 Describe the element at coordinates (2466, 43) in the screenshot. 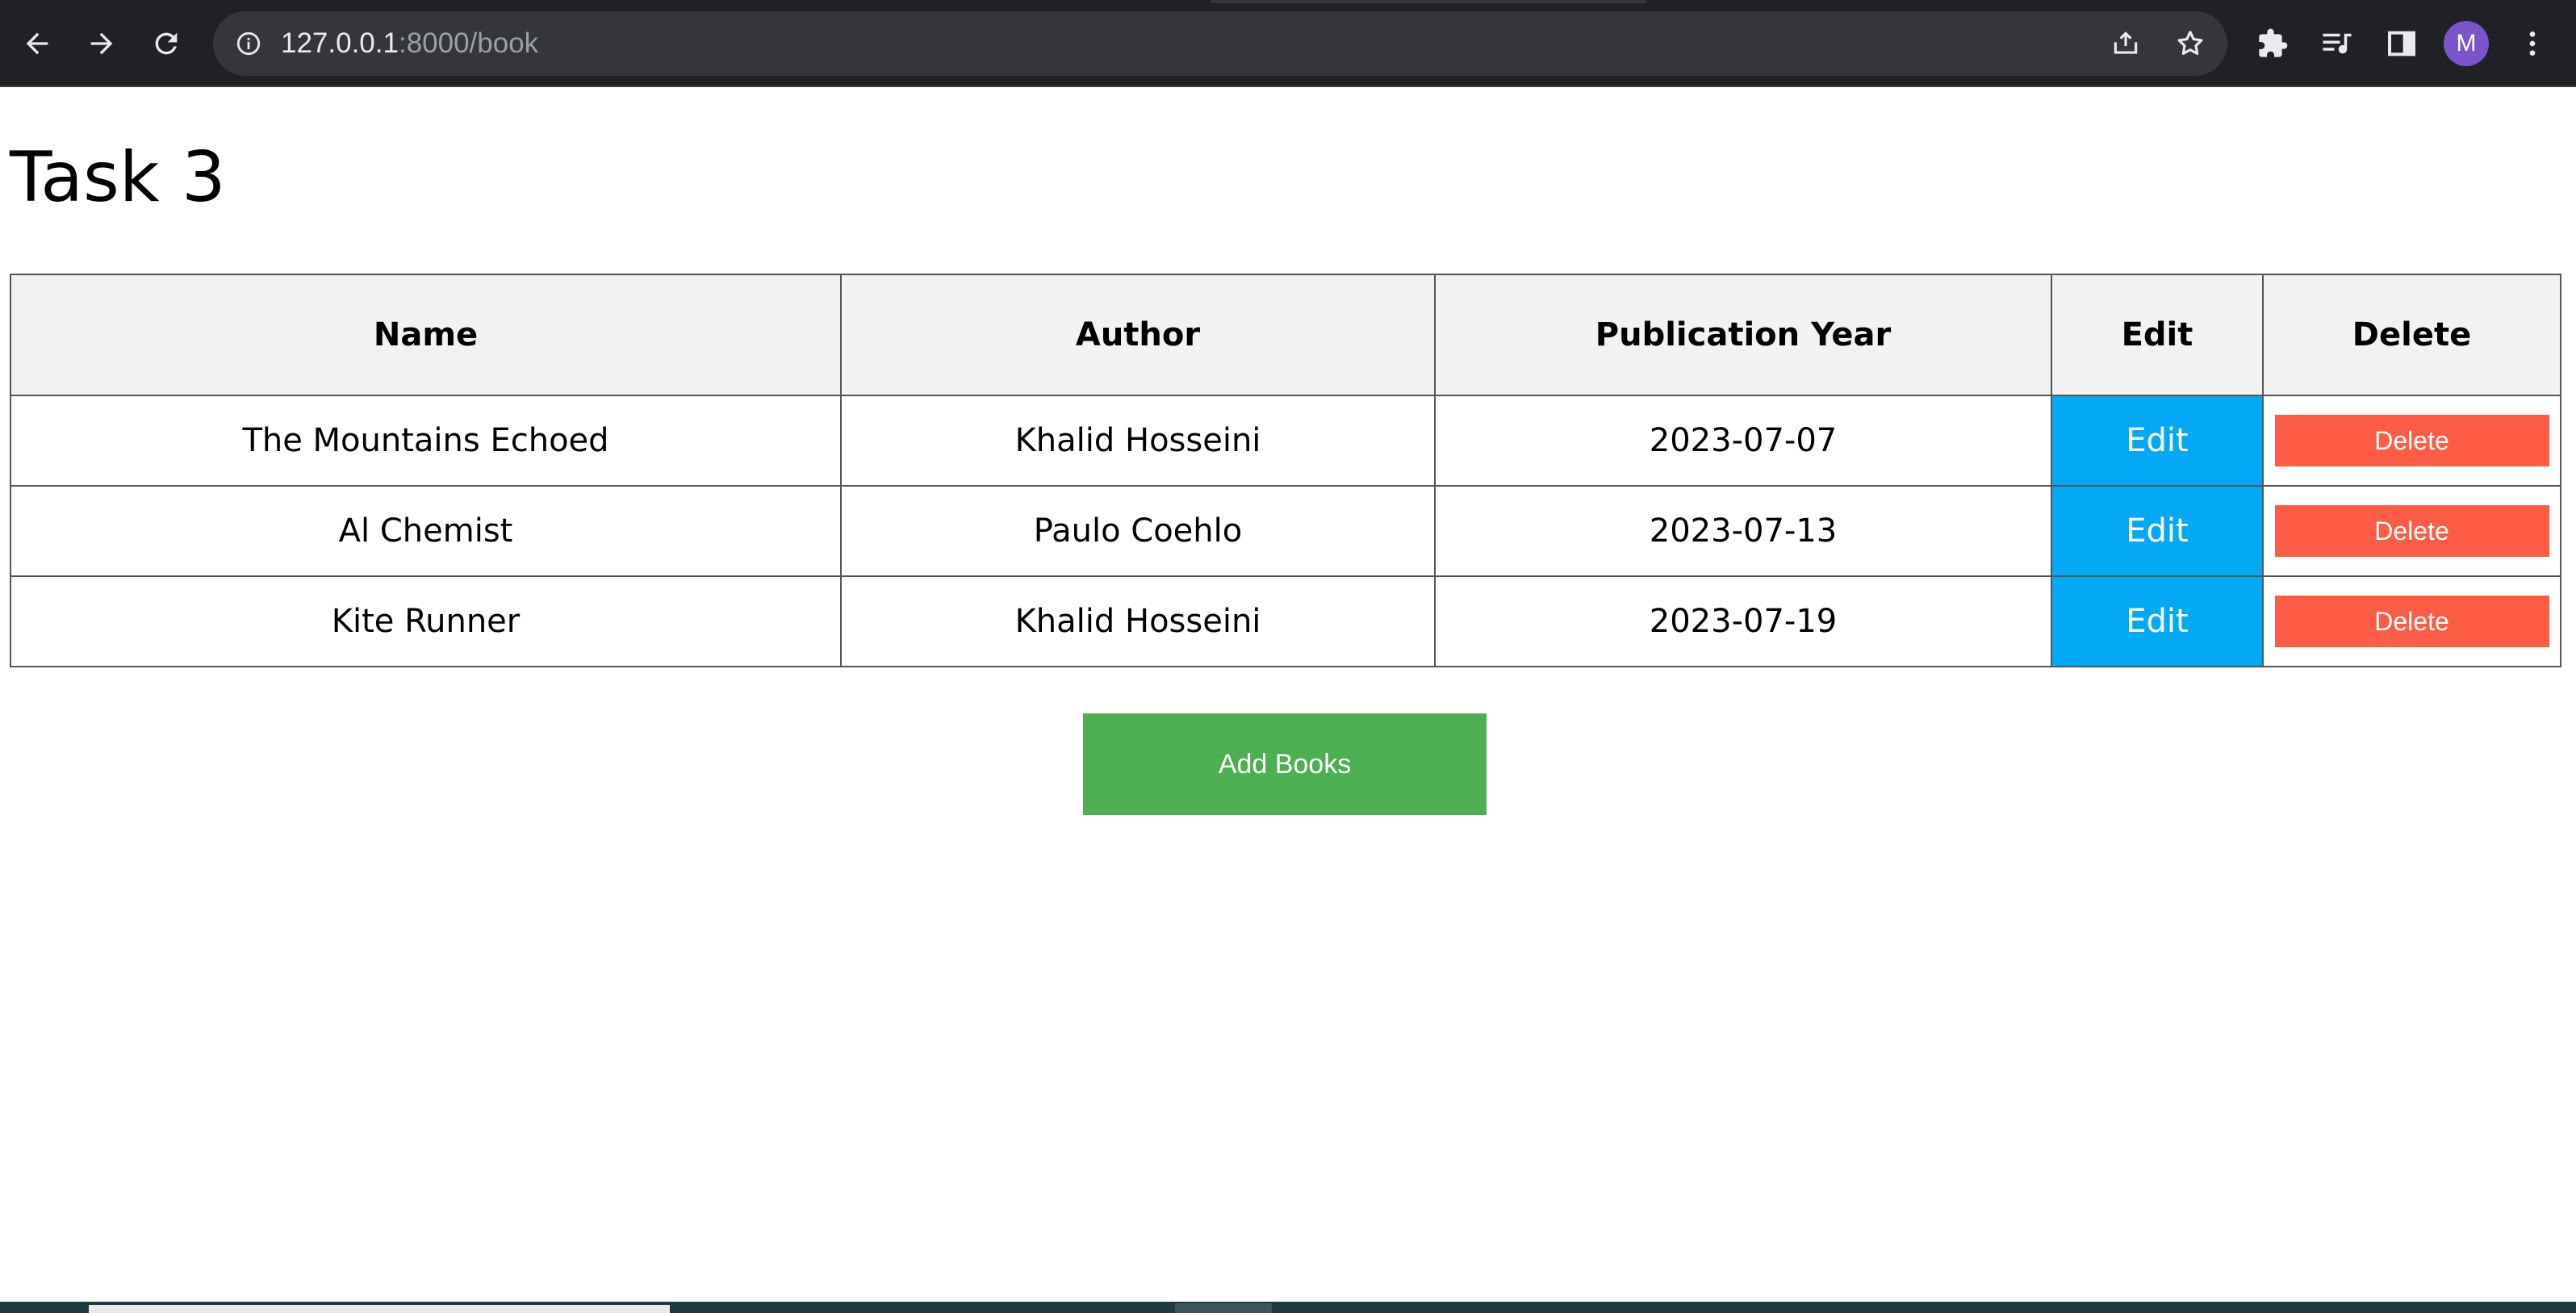

I see `avatar: M` at that location.